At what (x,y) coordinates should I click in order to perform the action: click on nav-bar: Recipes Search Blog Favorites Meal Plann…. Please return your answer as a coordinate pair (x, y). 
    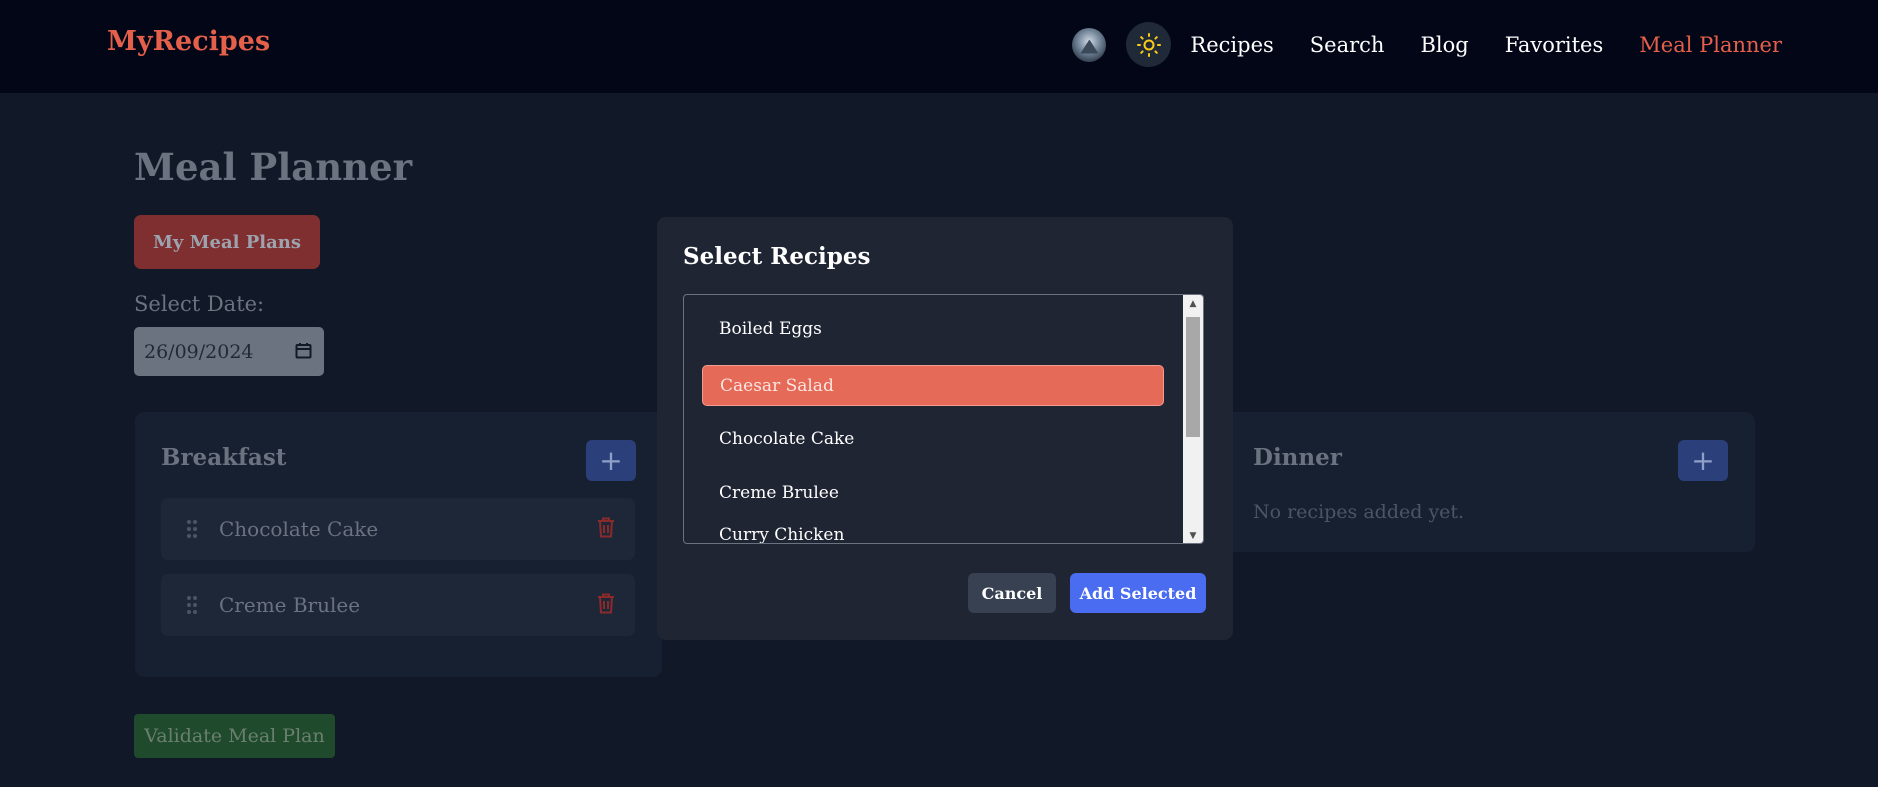
    Looking at the image, I should click on (1427, 44).